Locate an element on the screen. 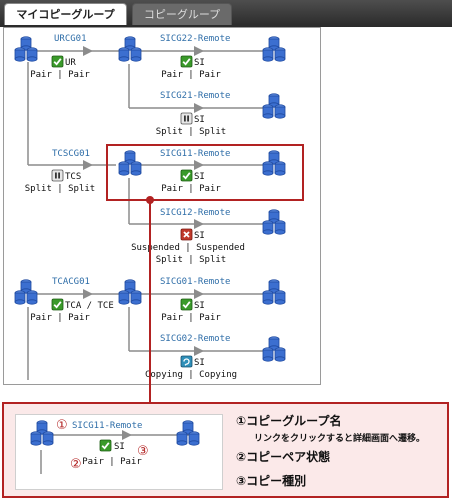 The image size is (452, 500). copy-group-link-tcscg01: TCSCG01 is located at coordinates (71, 154).